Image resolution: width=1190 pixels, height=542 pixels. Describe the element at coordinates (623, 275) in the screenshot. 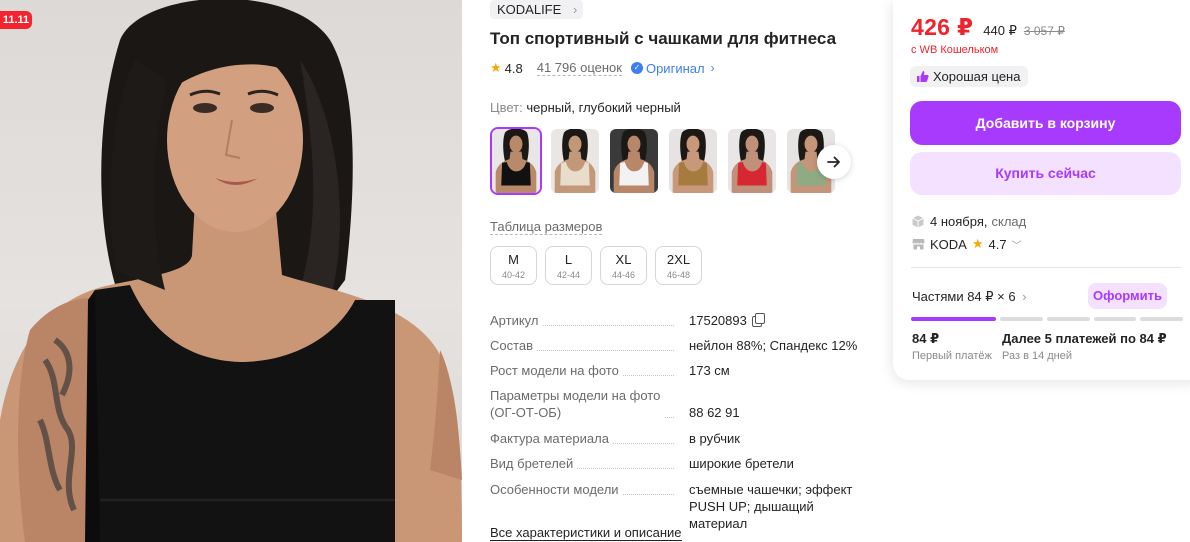

I see `size-range: 44-46` at that location.